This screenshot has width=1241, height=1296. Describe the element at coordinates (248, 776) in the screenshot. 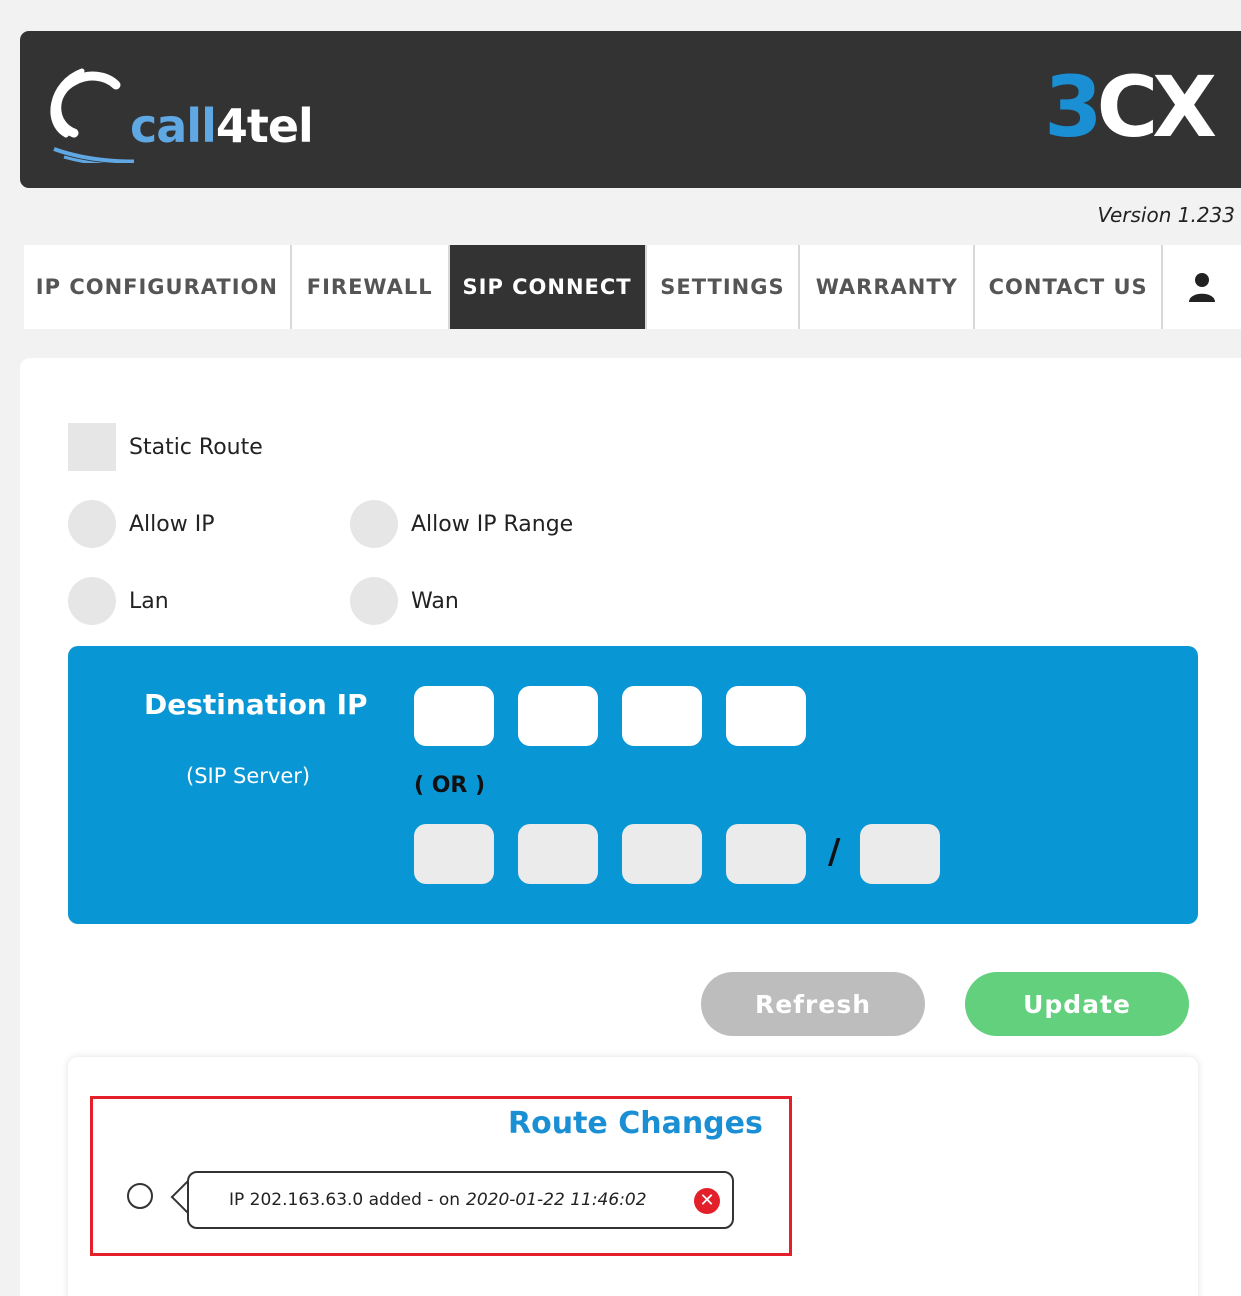

I see `destination-ip-subtitle: (SIP Server)` at that location.